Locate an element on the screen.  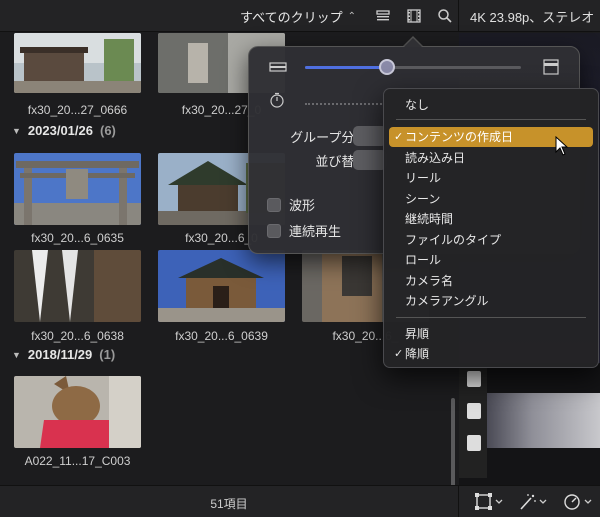
filmstrip-icon is located at coordinates (414, 16).